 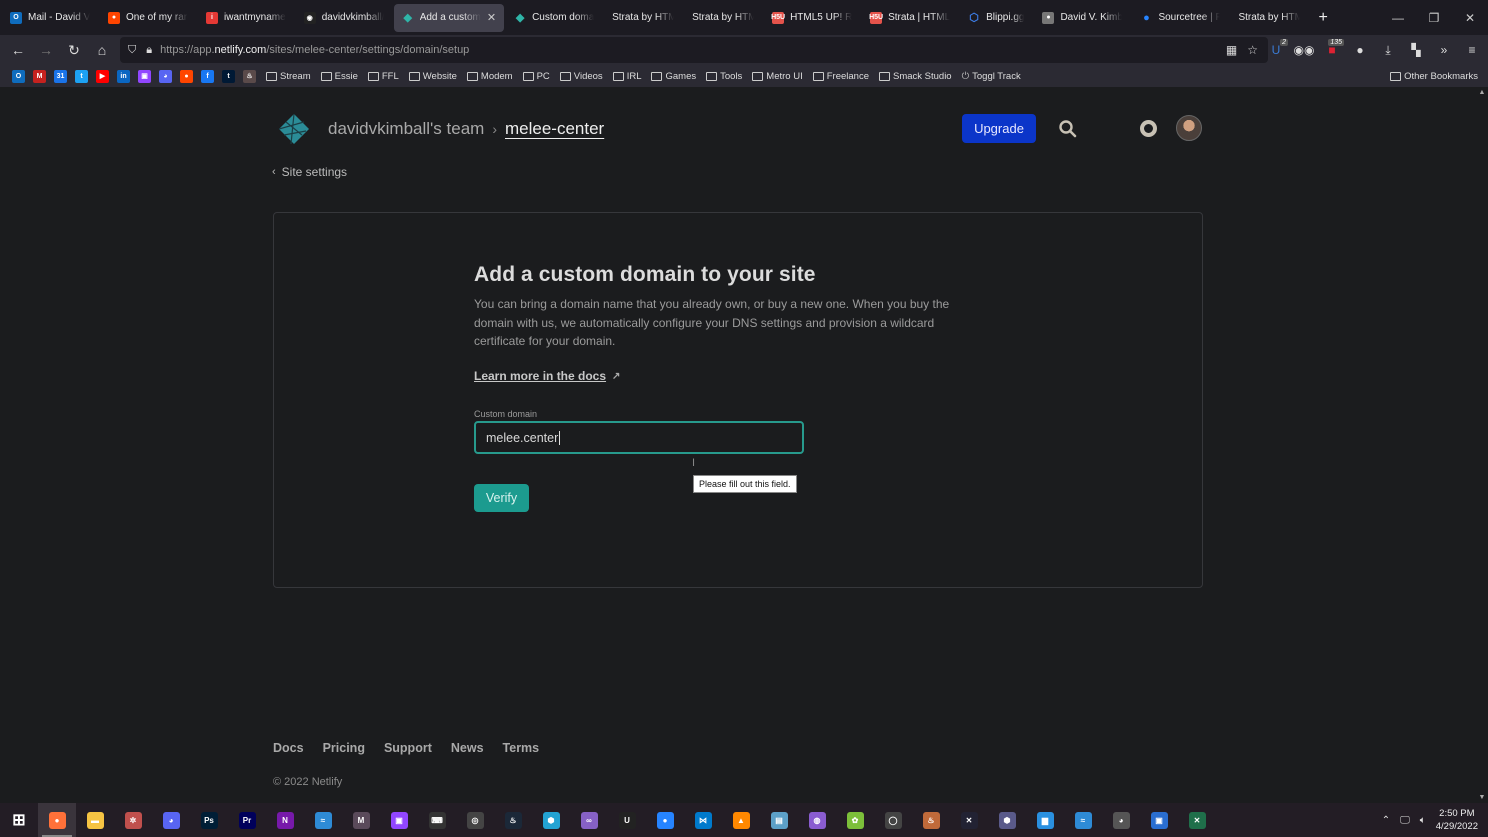 What do you see at coordinates (1457, 820) in the screenshot?
I see `clock: 2:50 PM 4/29/2022` at bounding box center [1457, 820].